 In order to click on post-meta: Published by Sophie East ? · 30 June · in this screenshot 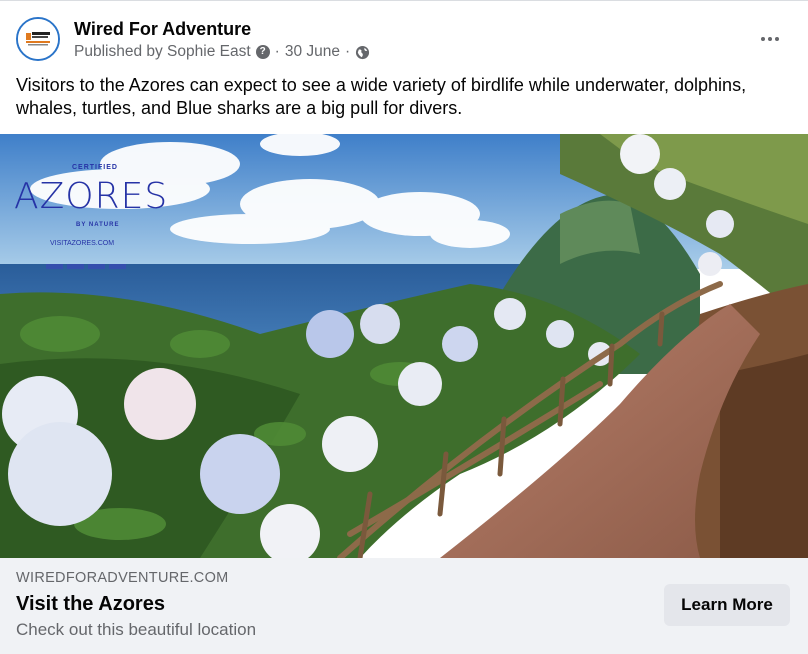, I will do `click(222, 52)`.